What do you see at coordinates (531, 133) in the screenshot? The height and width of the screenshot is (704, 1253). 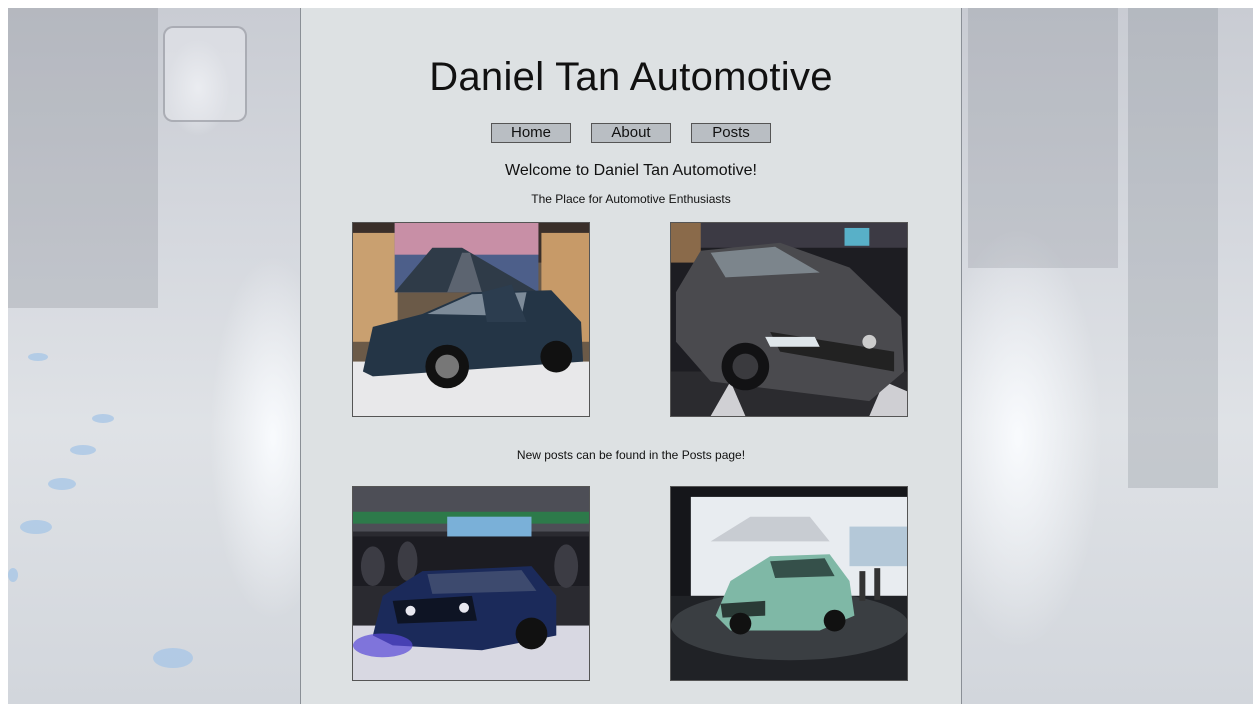 I see `nav-home-button: Home` at bounding box center [531, 133].